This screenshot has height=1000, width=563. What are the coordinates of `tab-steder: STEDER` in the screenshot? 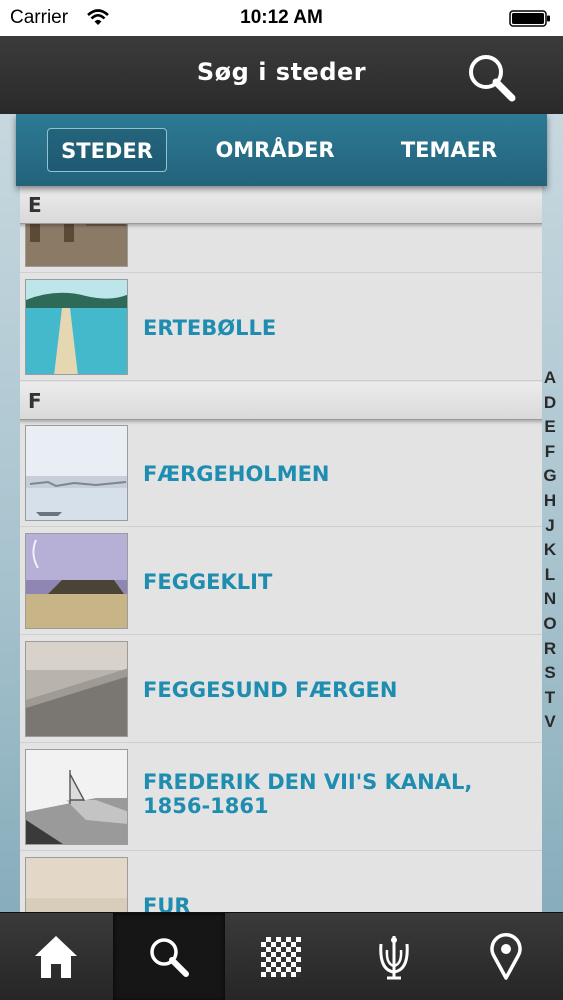 It's located at (107, 150).